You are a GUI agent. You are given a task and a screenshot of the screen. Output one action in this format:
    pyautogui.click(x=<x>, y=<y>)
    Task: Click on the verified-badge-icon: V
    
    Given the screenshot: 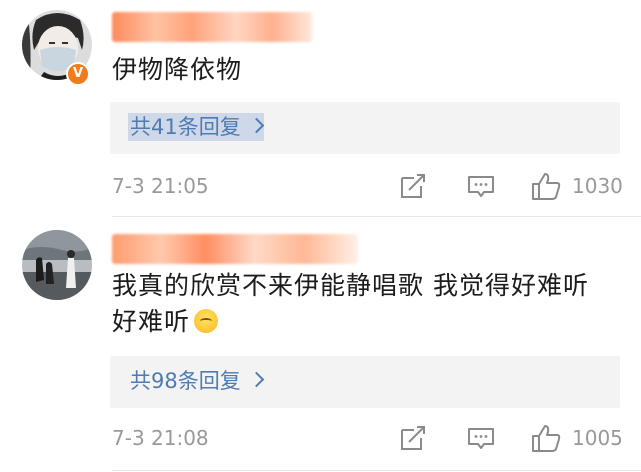 What is the action you would take?
    pyautogui.click(x=78, y=74)
    